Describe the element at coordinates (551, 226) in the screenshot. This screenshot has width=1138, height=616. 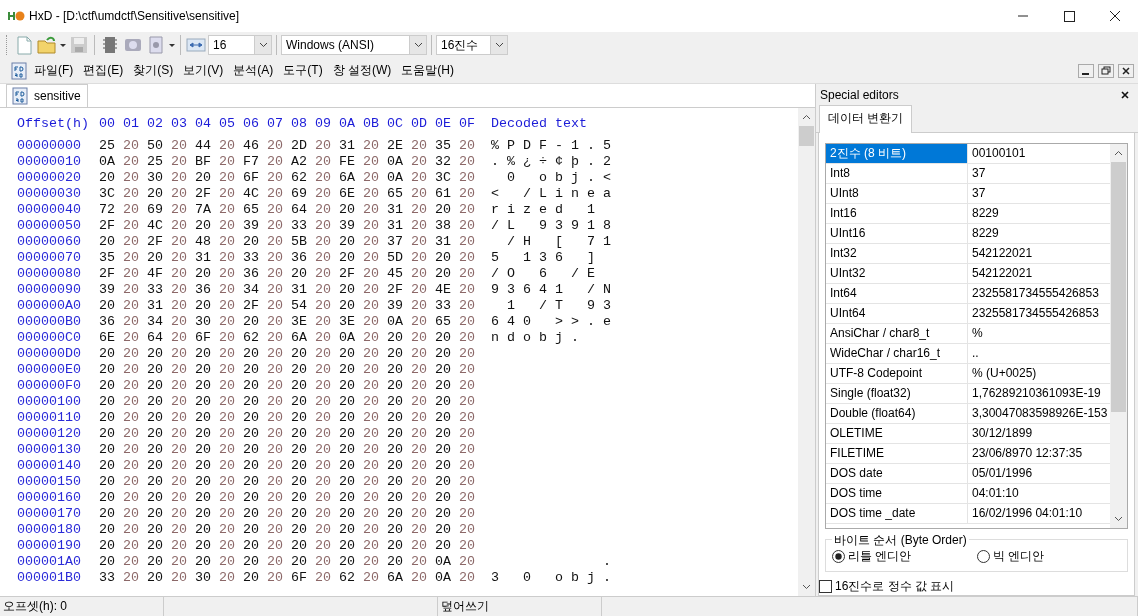
I see `decoded-text: / L 9 3 9 1 8` at that location.